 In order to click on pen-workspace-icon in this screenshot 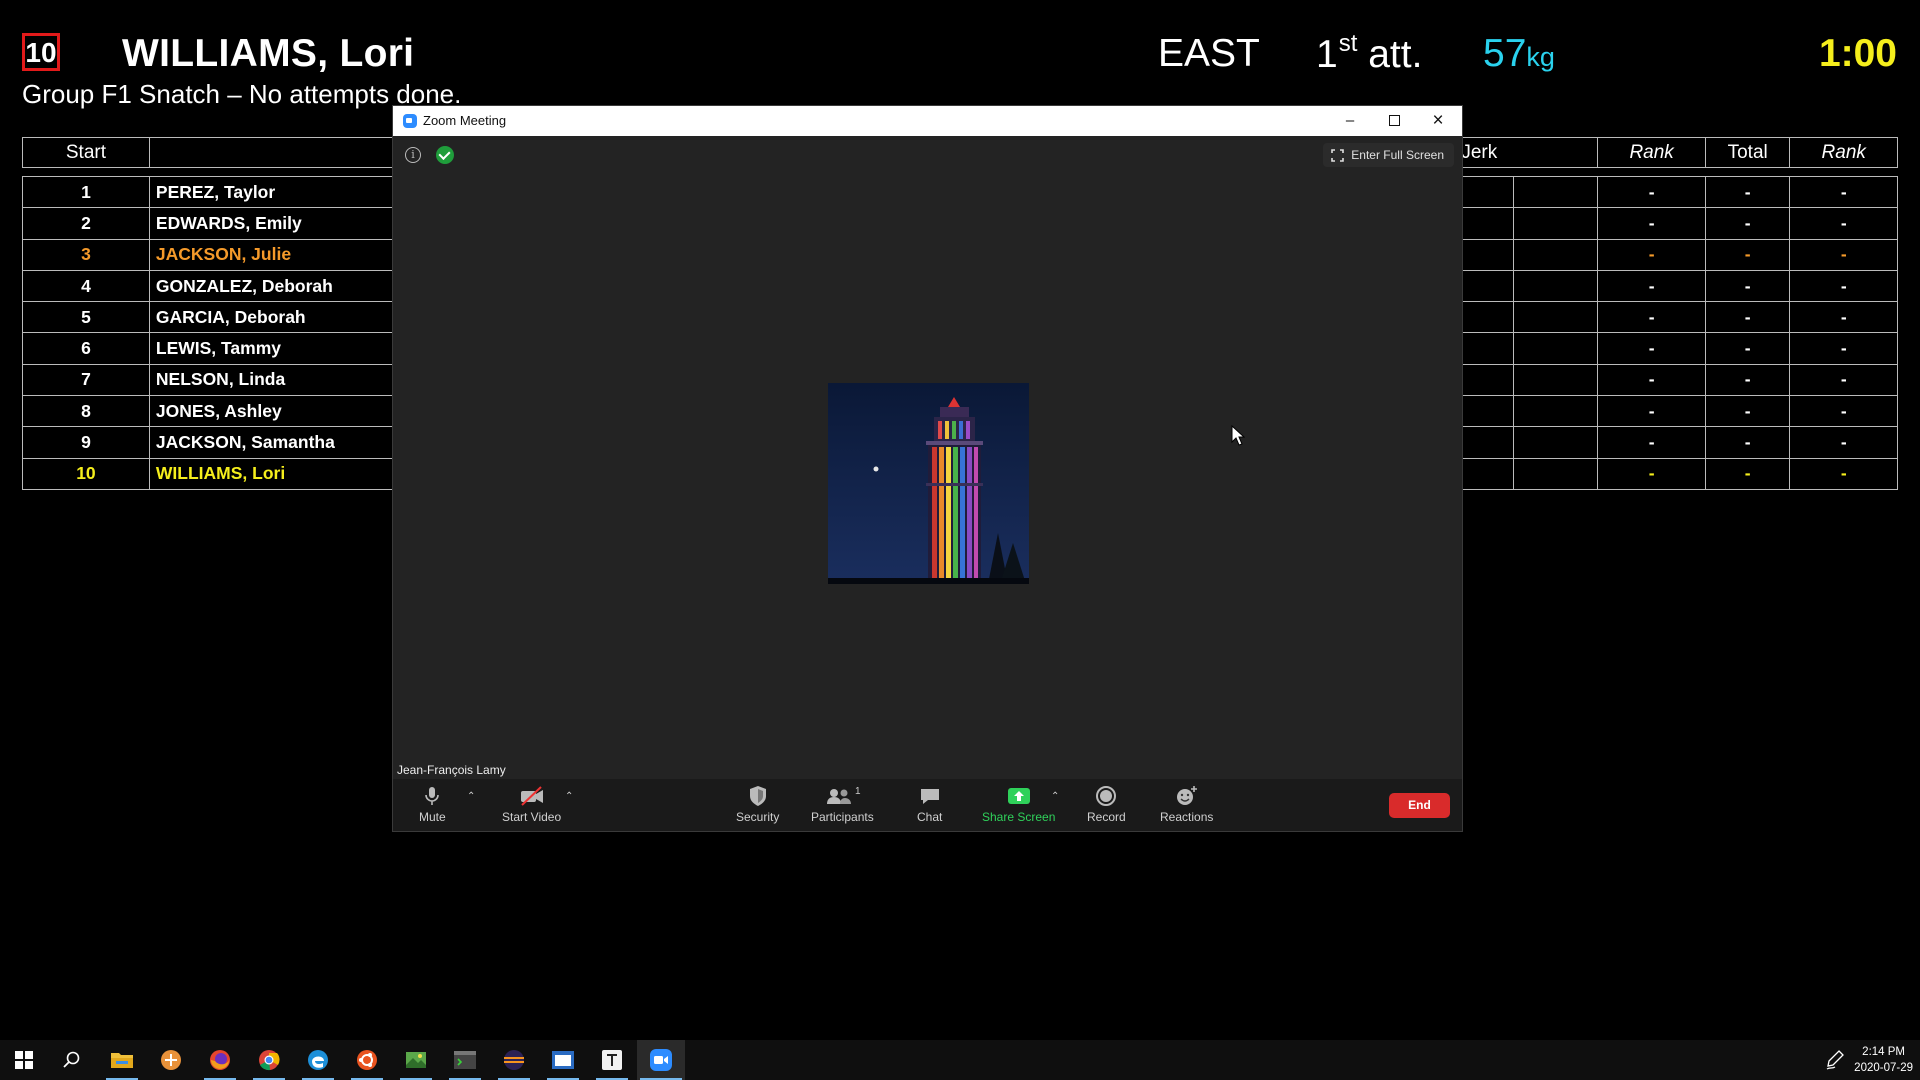, I will do `click(1835, 1060)`.